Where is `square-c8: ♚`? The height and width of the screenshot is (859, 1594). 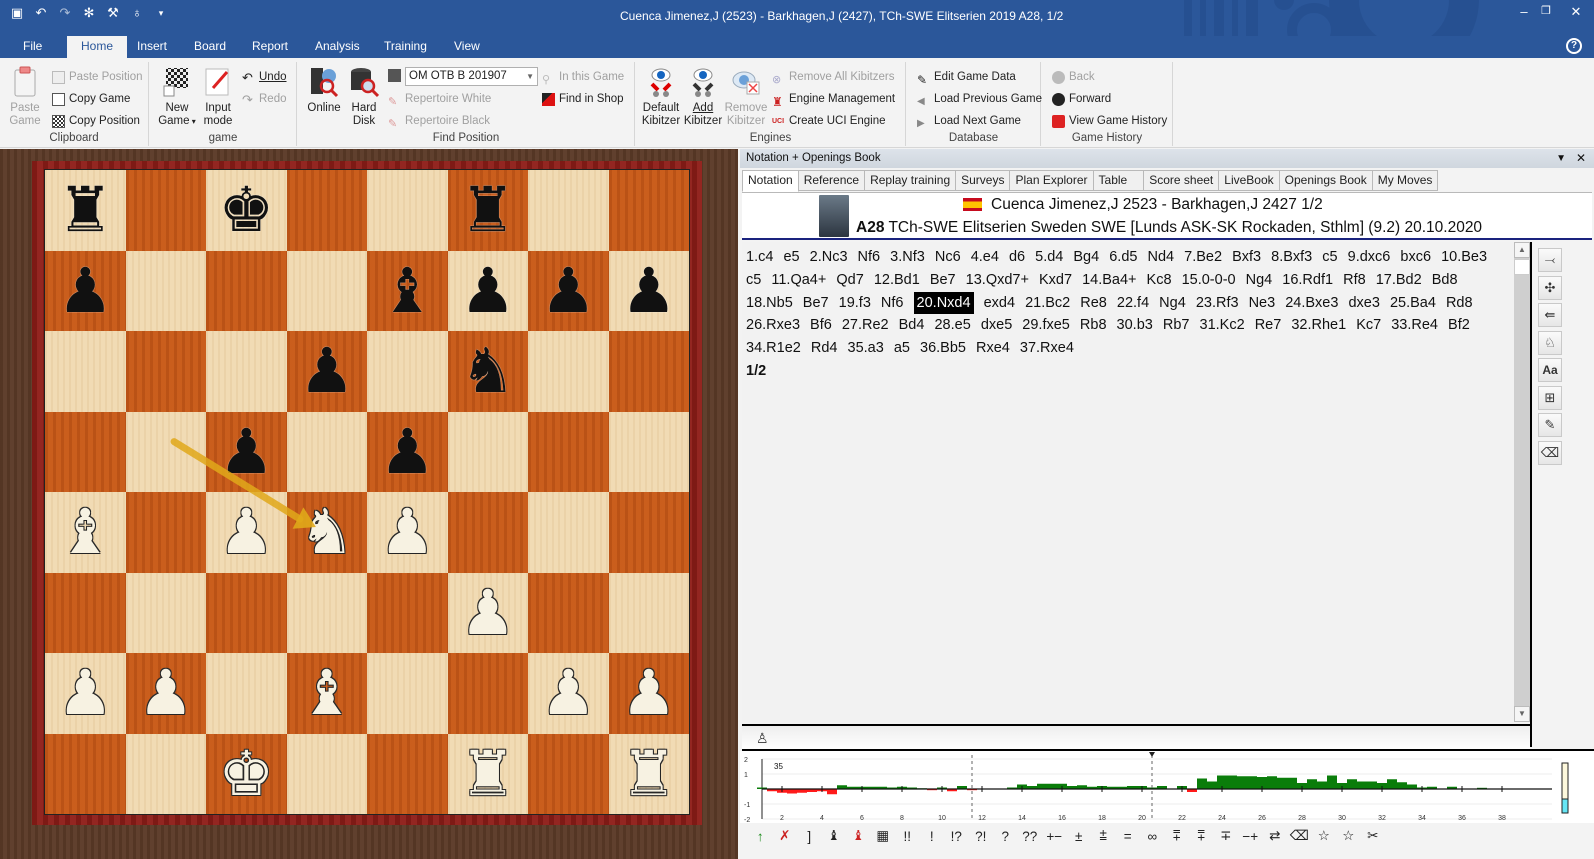 square-c8: ♚ is located at coordinates (246, 210).